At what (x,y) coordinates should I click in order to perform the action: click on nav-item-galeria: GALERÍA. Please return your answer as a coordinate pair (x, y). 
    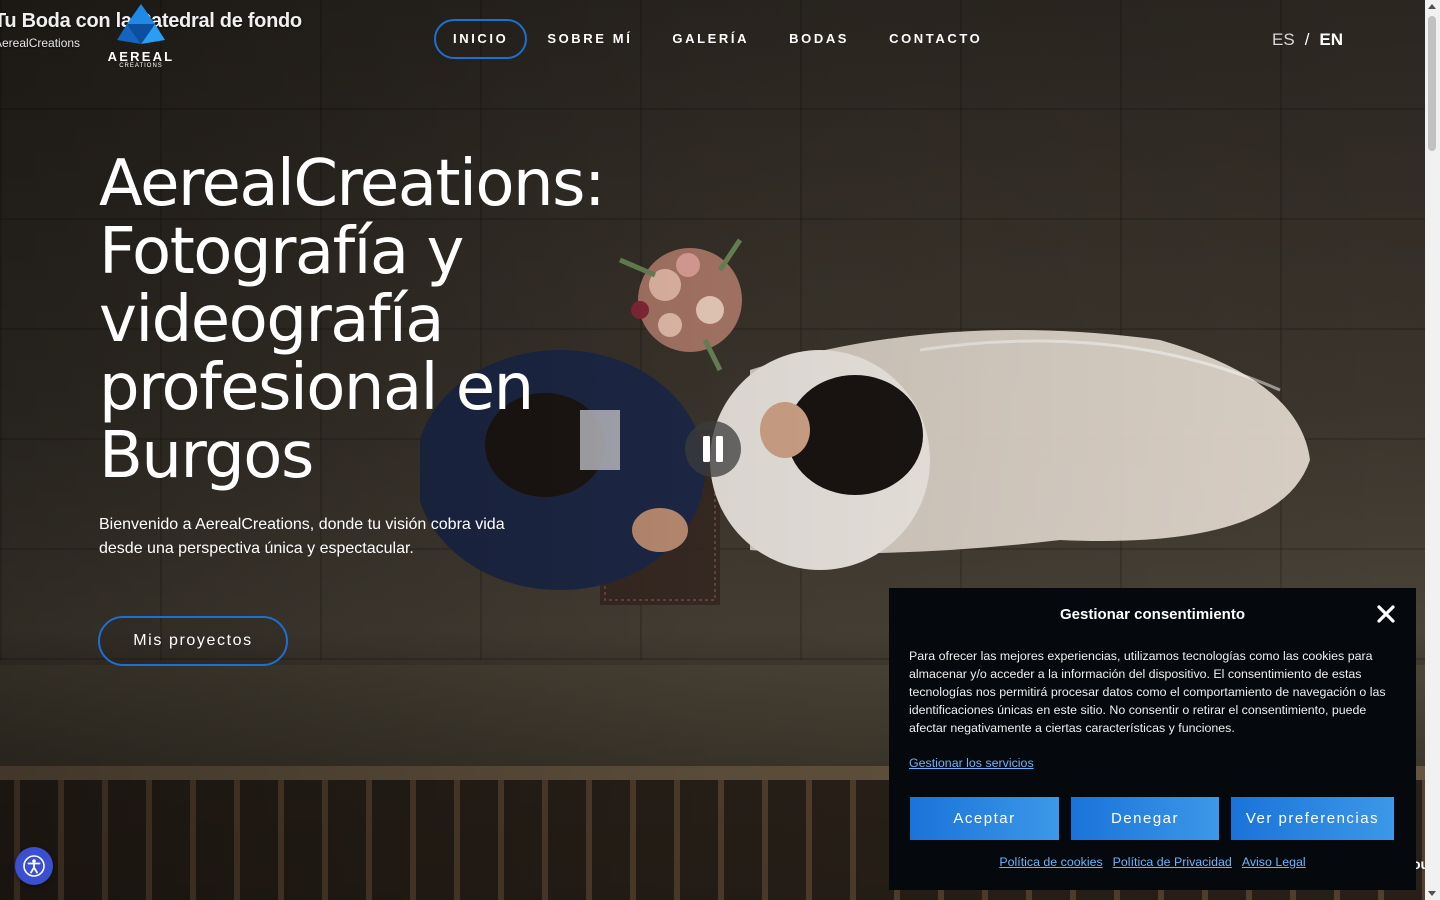
    Looking at the image, I should click on (710, 39).